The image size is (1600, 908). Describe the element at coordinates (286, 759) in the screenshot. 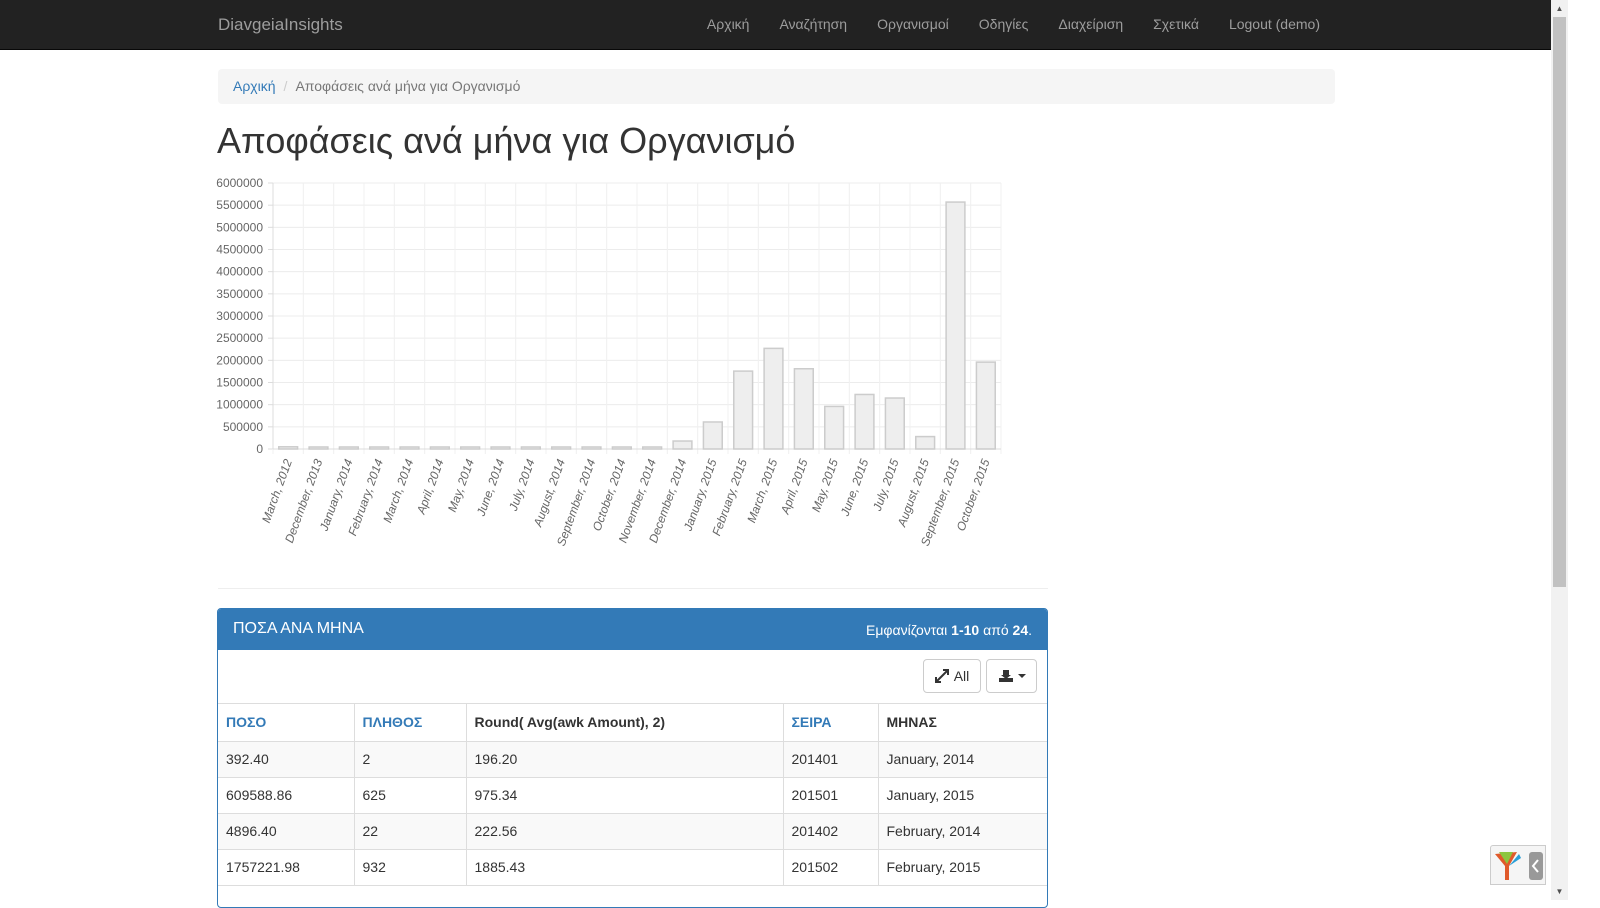

I see `cell-amount: 392.40` at that location.